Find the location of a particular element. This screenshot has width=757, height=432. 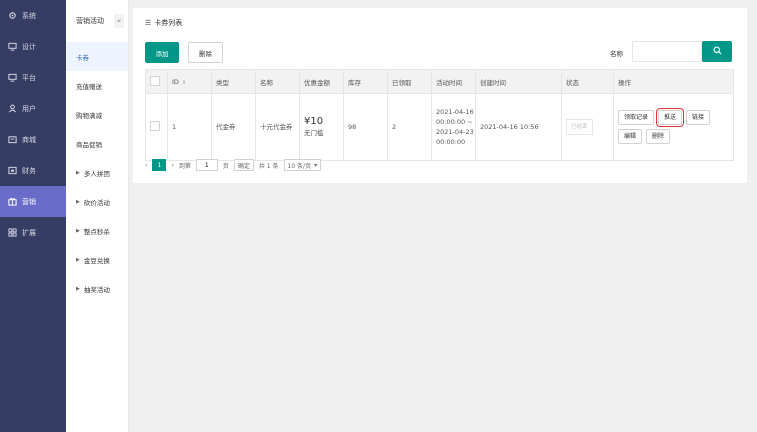

amount-condition: 无门槛 is located at coordinates (314, 133).